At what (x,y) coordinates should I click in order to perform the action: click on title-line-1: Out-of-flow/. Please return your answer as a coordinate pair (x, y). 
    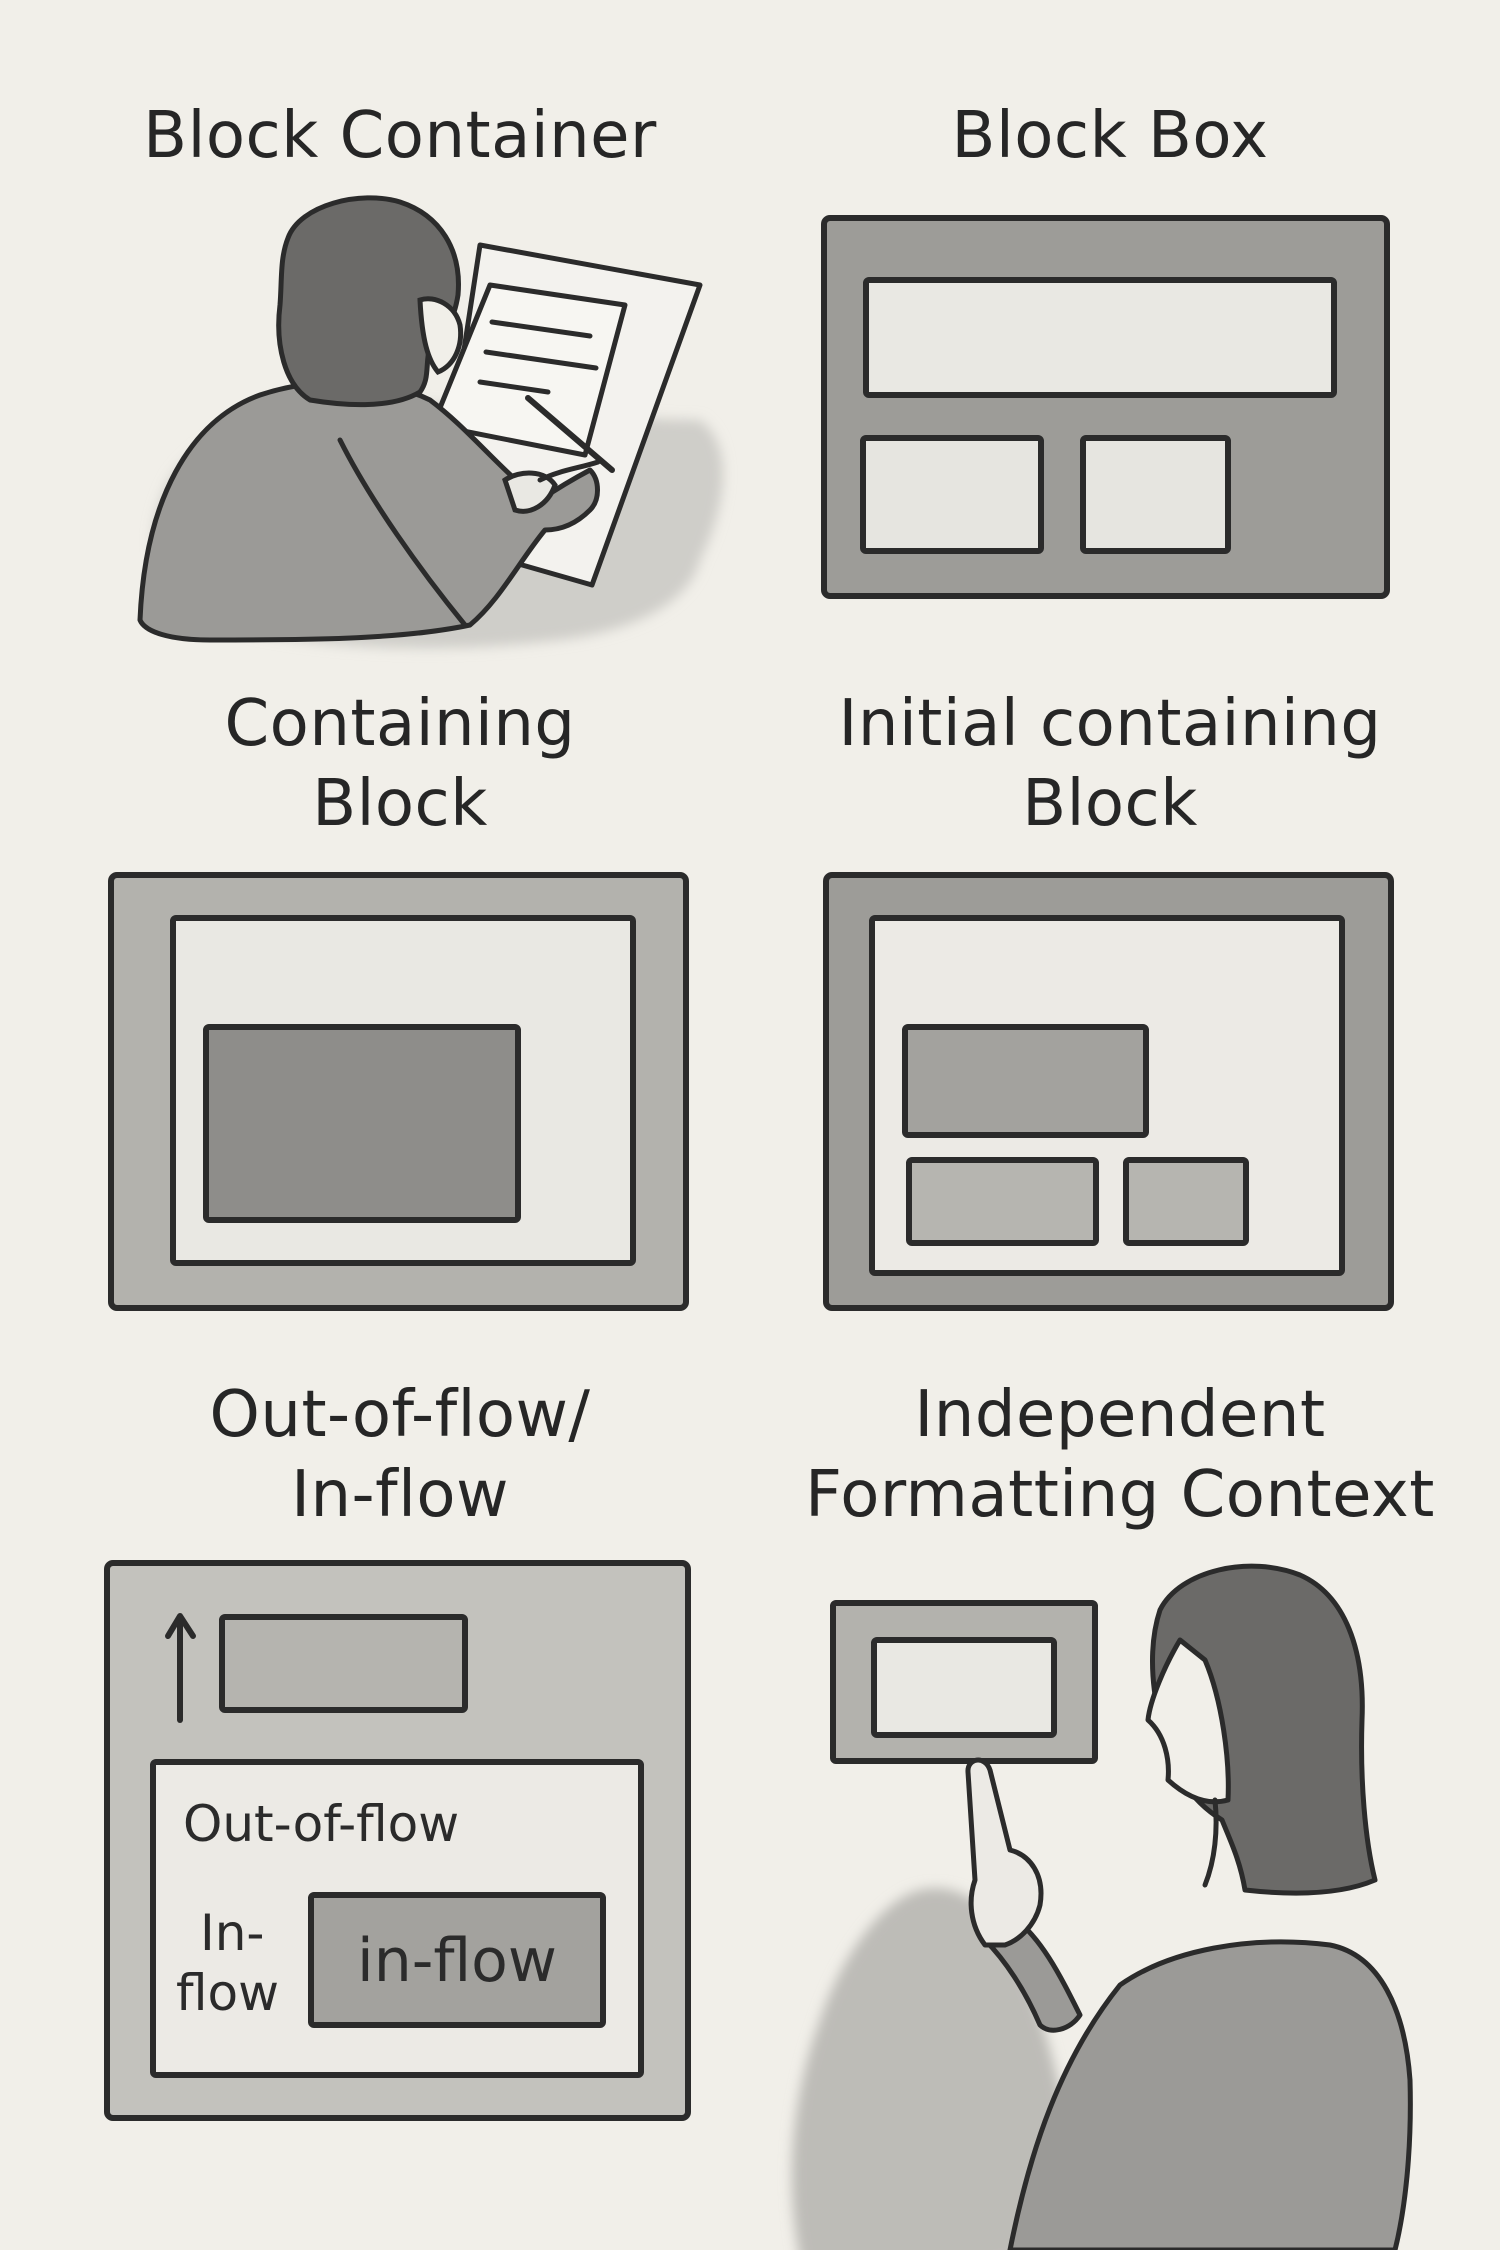
    Looking at the image, I should click on (400, 1415).